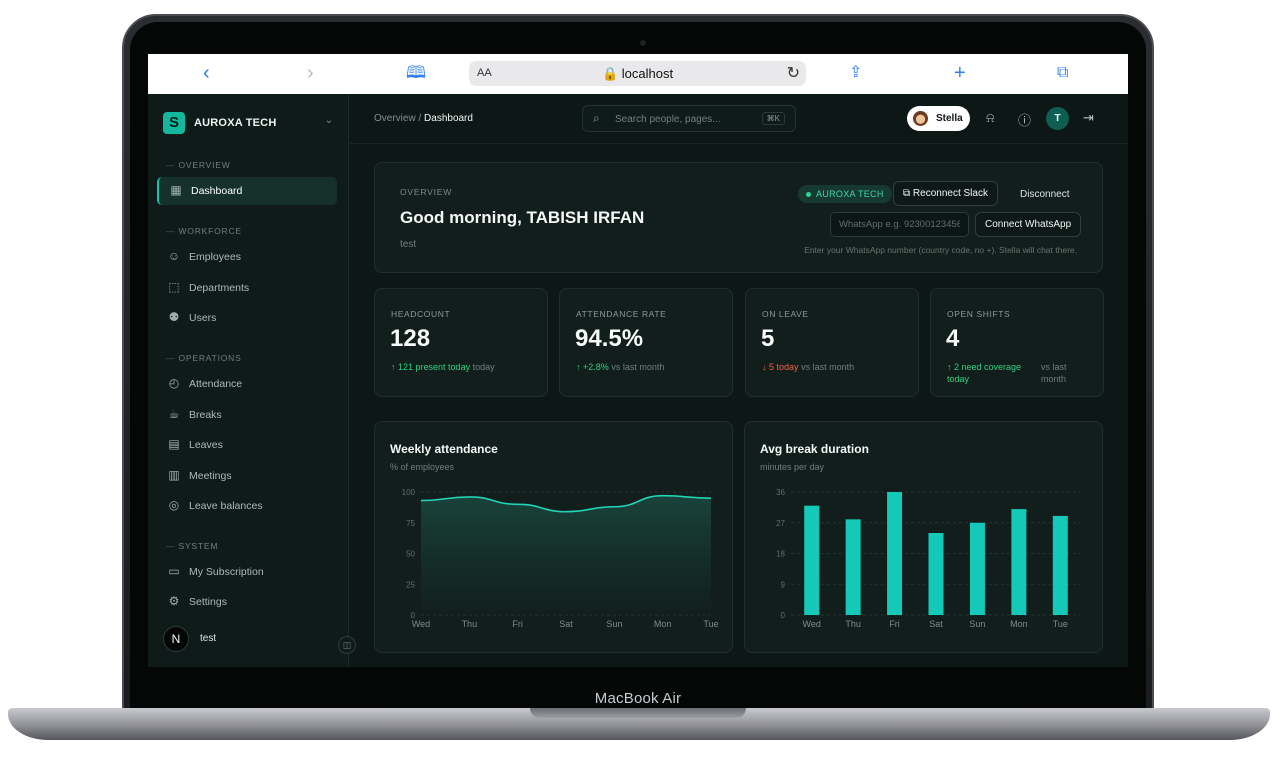 This screenshot has width=1281, height=764. Describe the element at coordinates (174, 601) in the screenshot. I see `gear-icon: ⚙` at that location.